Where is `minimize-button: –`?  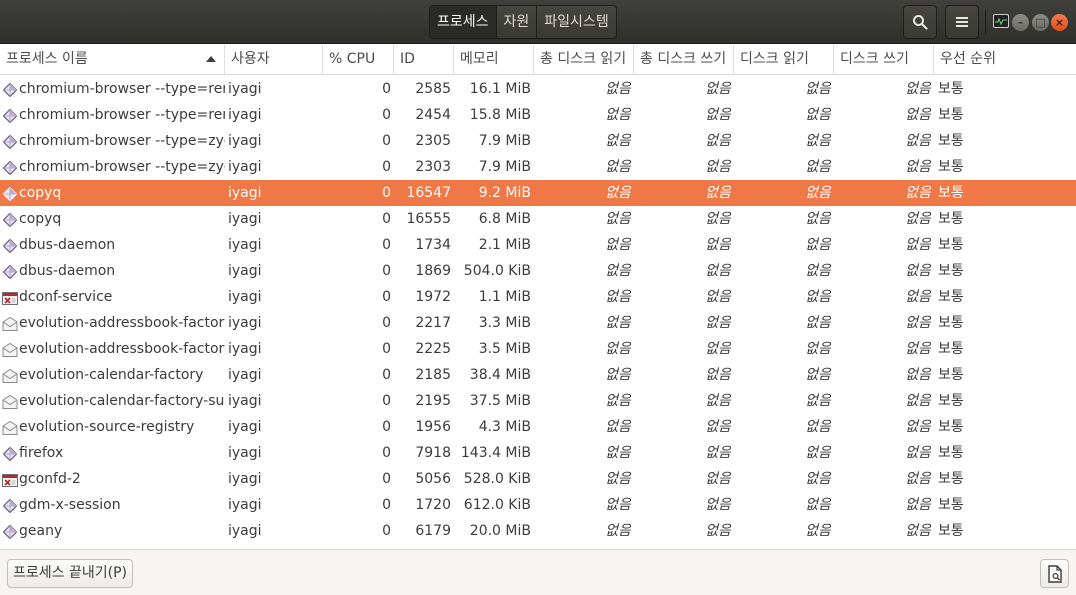
minimize-button: – is located at coordinates (1020, 22).